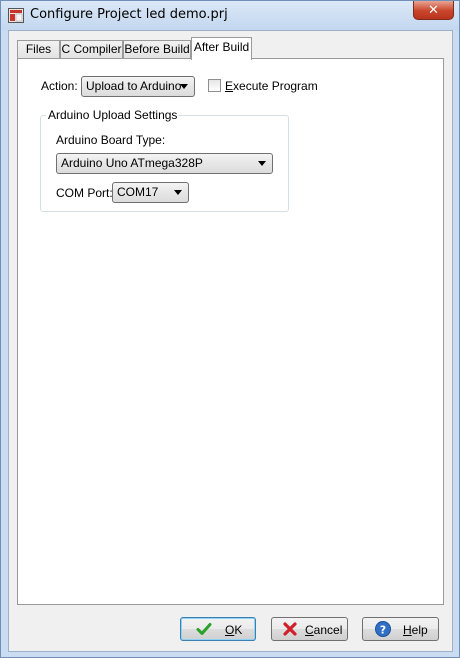 This screenshot has width=460, height=658. What do you see at coordinates (113, 115) in the screenshot?
I see `group-title: Arduino Upload Settings` at bounding box center [113, 115].